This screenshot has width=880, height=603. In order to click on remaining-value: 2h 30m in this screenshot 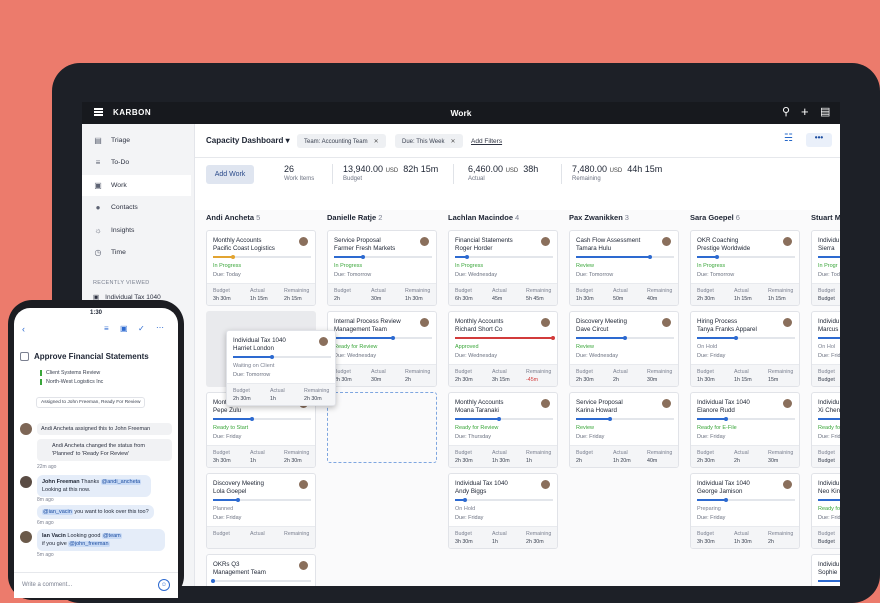, I will do `click(313, 399)`.